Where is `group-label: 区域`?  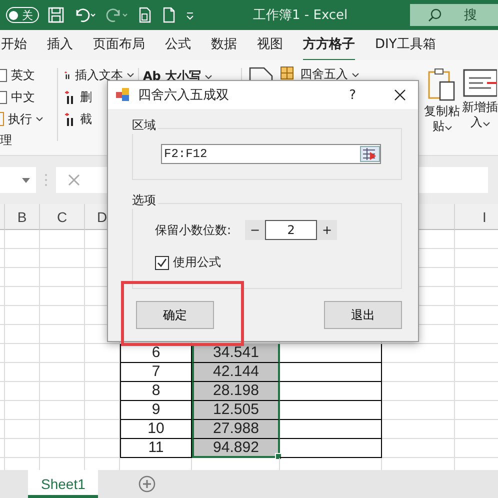
group-label: 区域 is located at coordinates (145, 125).